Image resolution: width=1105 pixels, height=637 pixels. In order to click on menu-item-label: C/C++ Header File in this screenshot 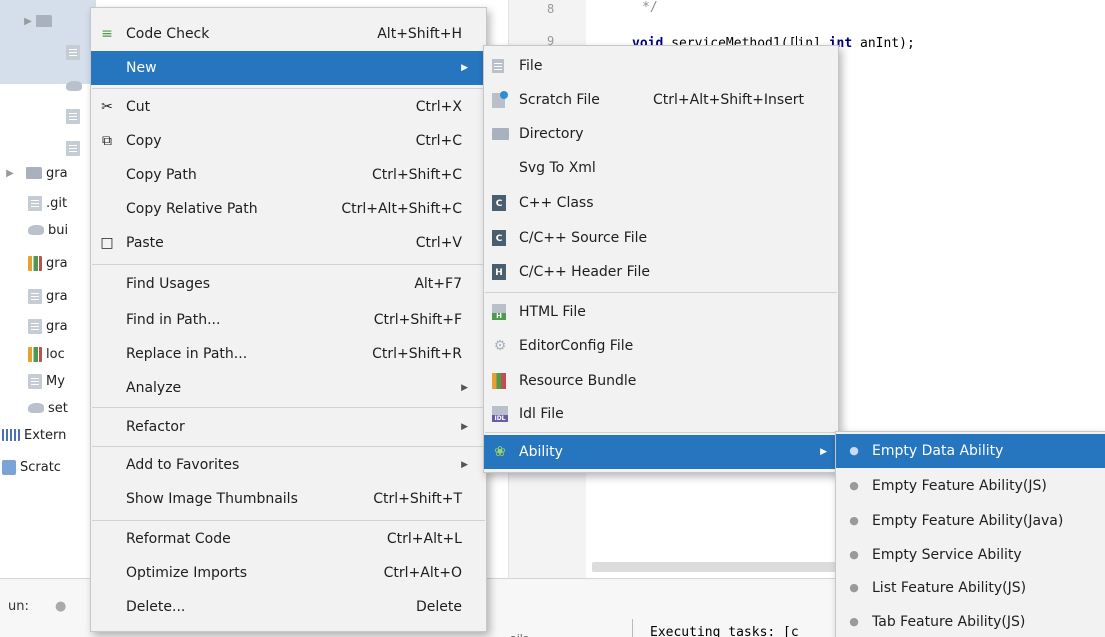, I will do `click(585, 272)`.